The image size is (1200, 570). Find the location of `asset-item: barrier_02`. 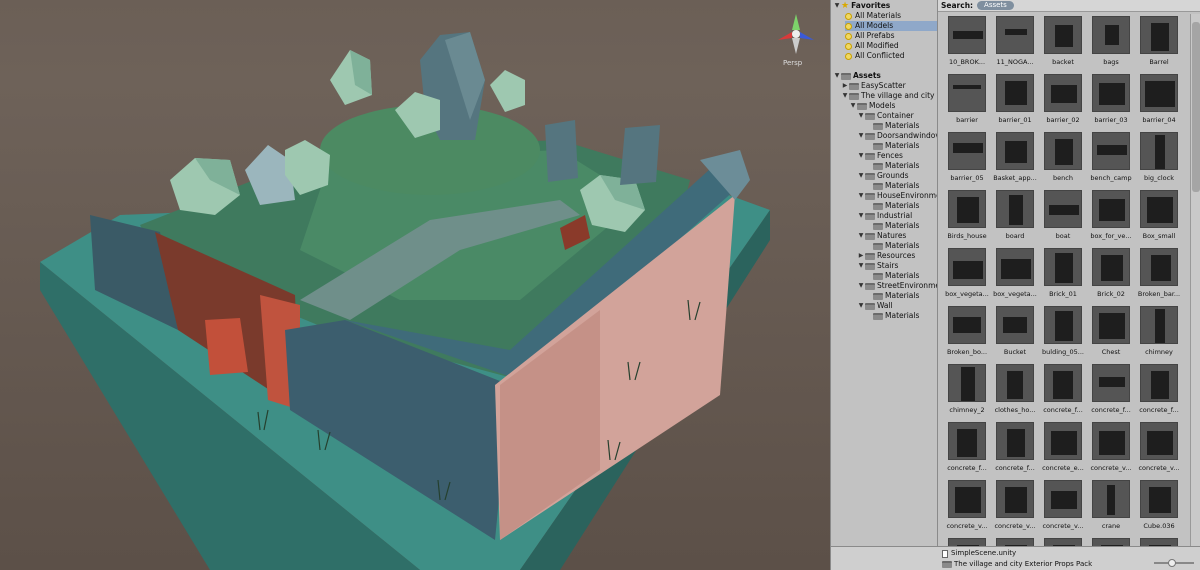

asset-item: barrier_02 is located at coordinates (1062, 103).